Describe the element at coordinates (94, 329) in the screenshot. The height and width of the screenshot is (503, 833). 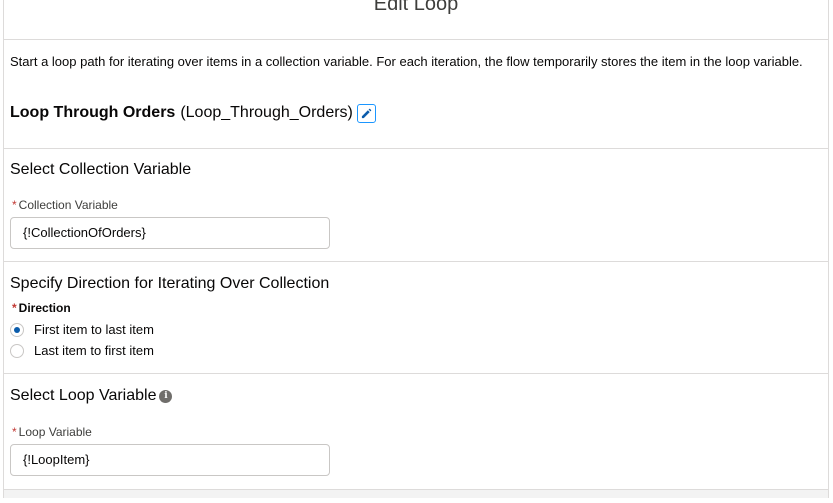
I see `radio-label: First item to last item` at that location.